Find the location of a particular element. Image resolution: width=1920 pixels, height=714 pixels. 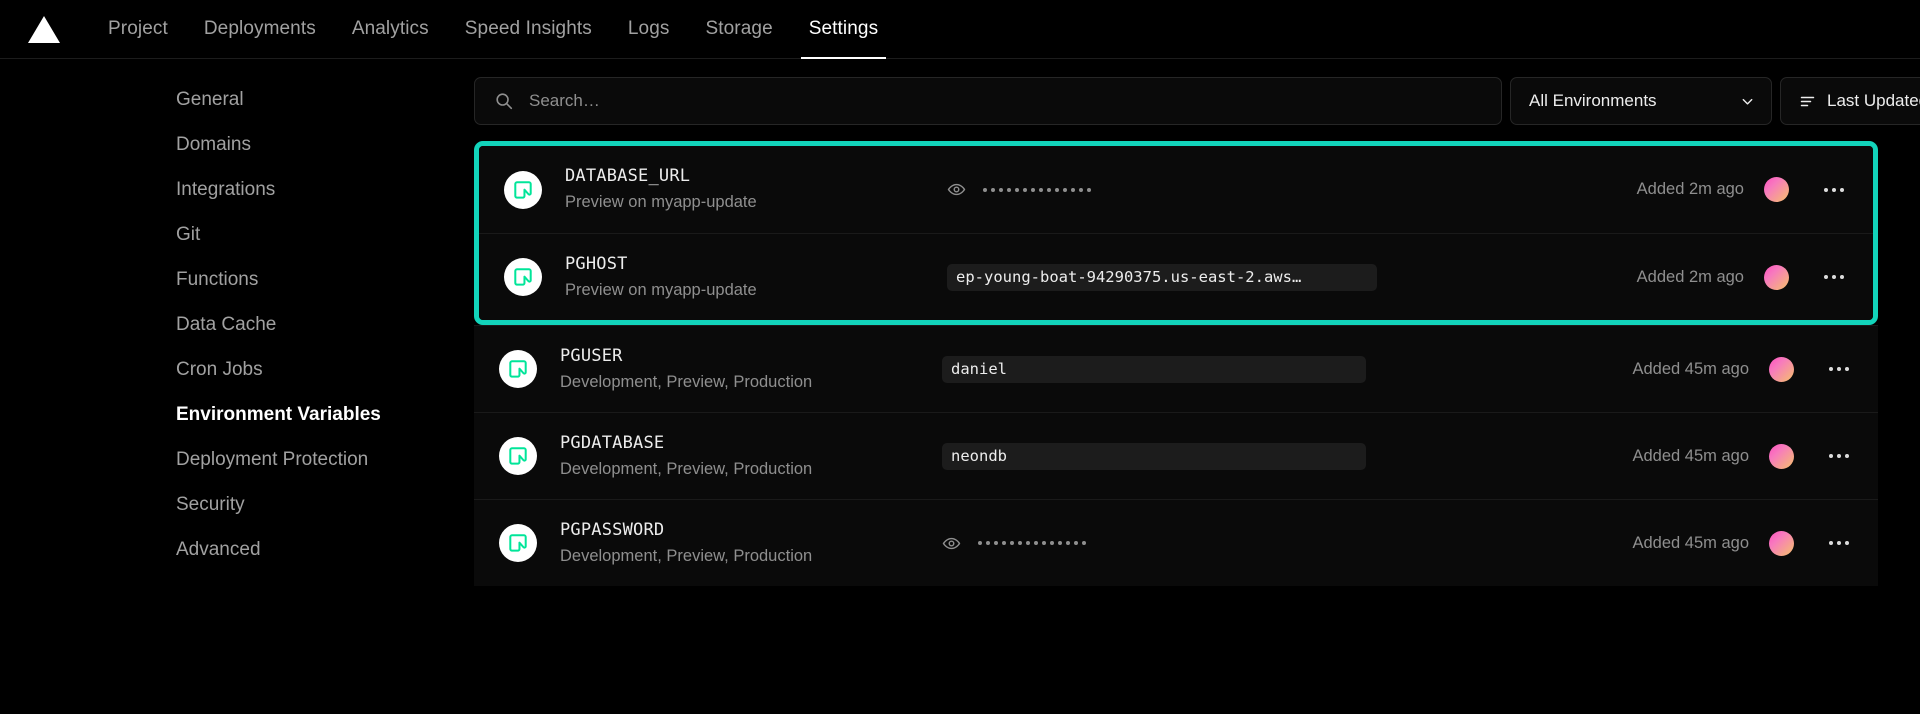

env-var-value: neondb is located at coordinates (1154, 456).